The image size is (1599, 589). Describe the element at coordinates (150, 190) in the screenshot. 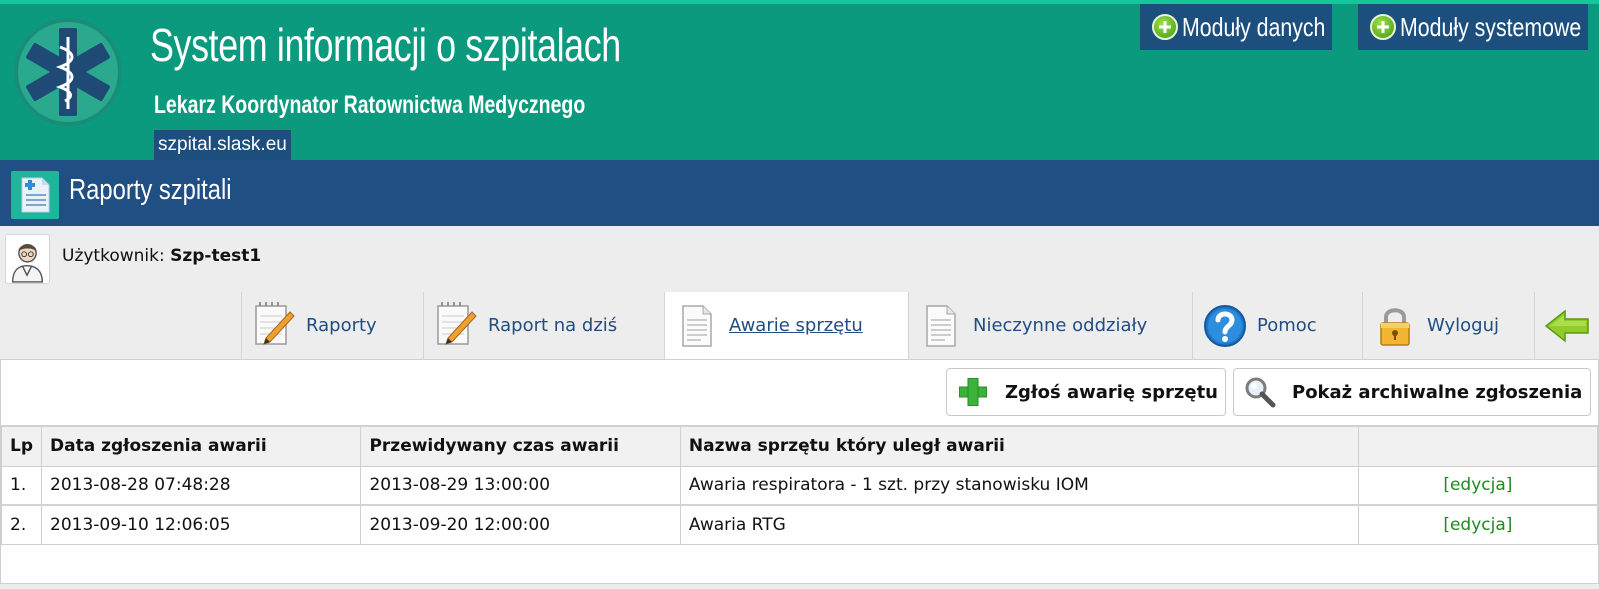

I see `page-title: Raporty szpitali` at that location.